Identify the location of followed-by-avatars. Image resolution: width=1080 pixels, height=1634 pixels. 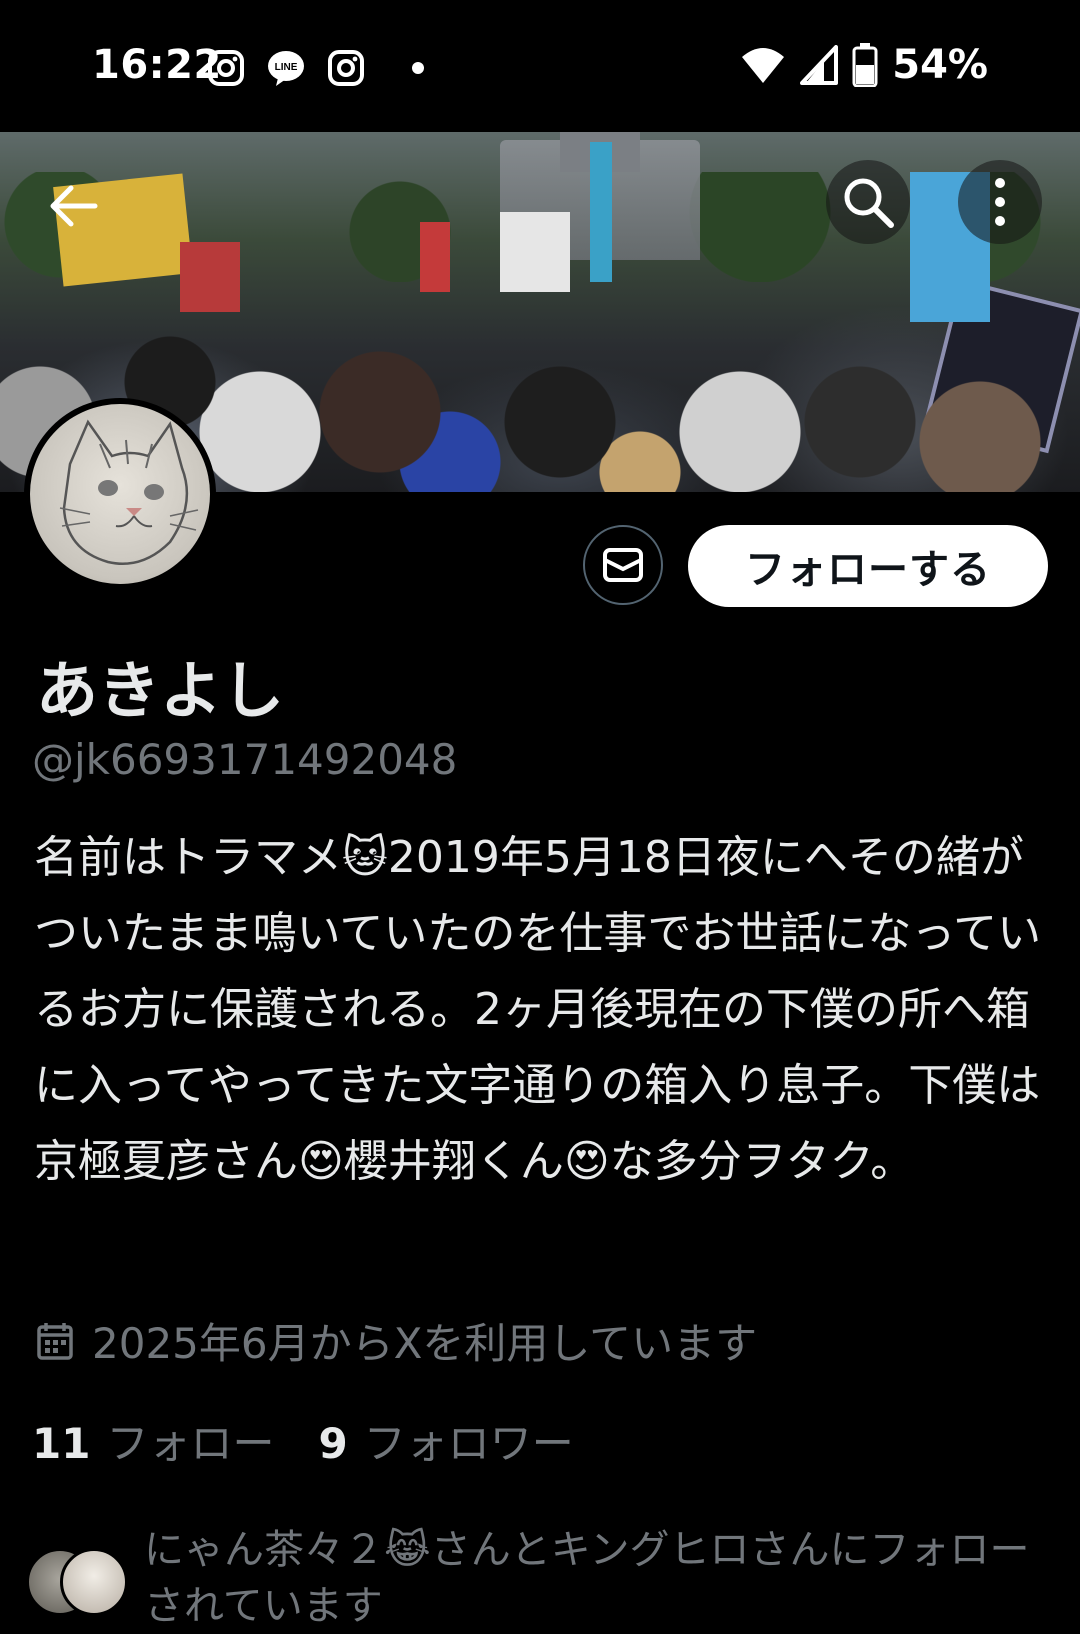
(77, 1583).